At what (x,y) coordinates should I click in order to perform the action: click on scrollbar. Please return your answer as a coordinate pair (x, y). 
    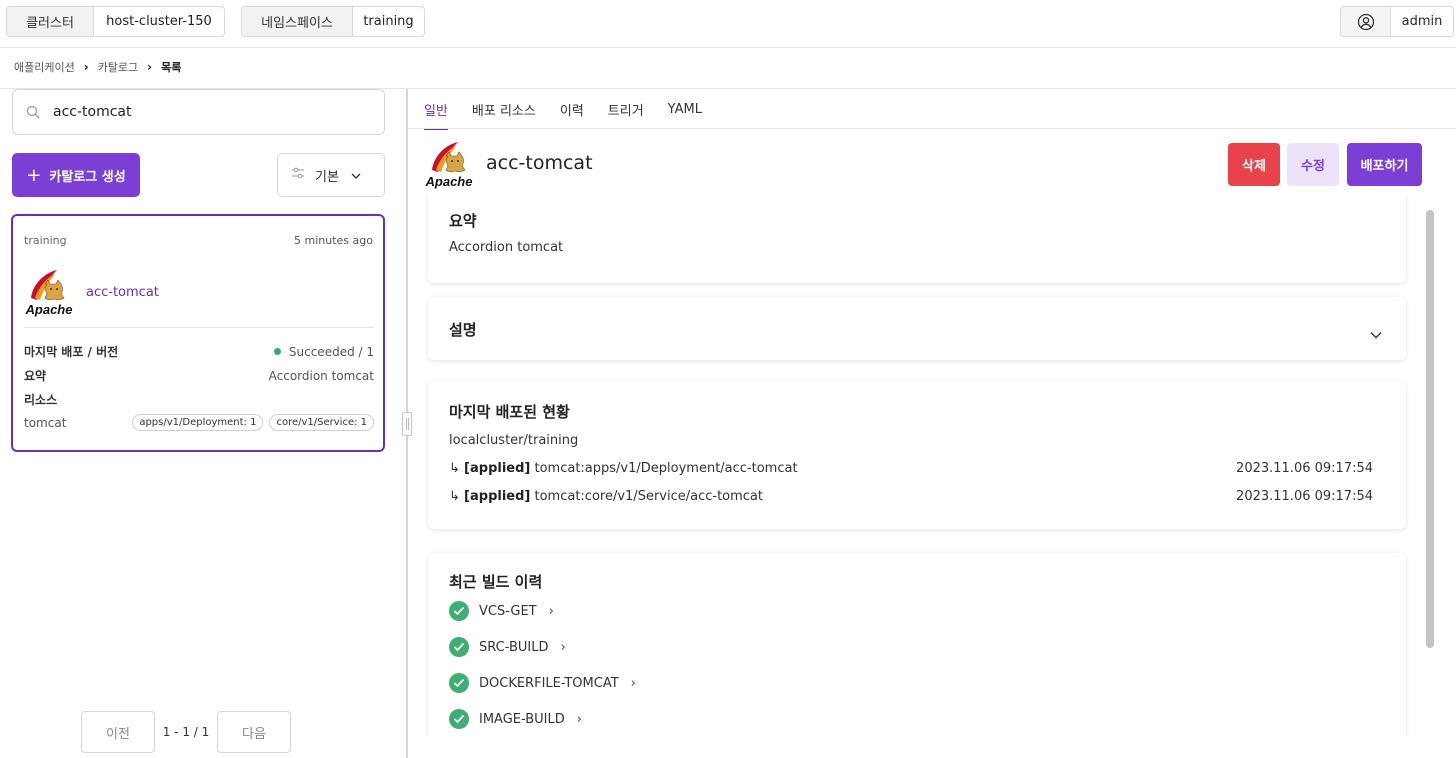
    Looking at the image, I should click on (1430, 429).